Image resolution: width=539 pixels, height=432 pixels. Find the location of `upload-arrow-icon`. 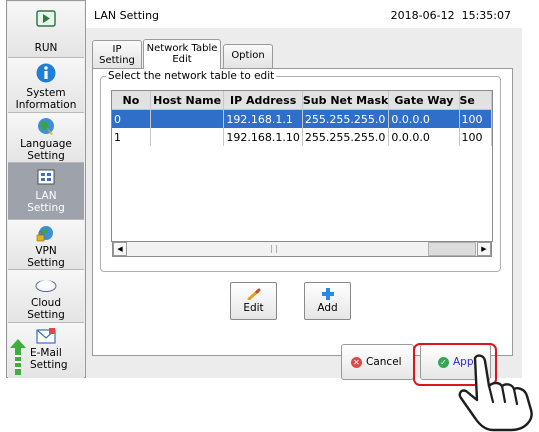

upload-arrow-icon is located at coordinates (18, 357).